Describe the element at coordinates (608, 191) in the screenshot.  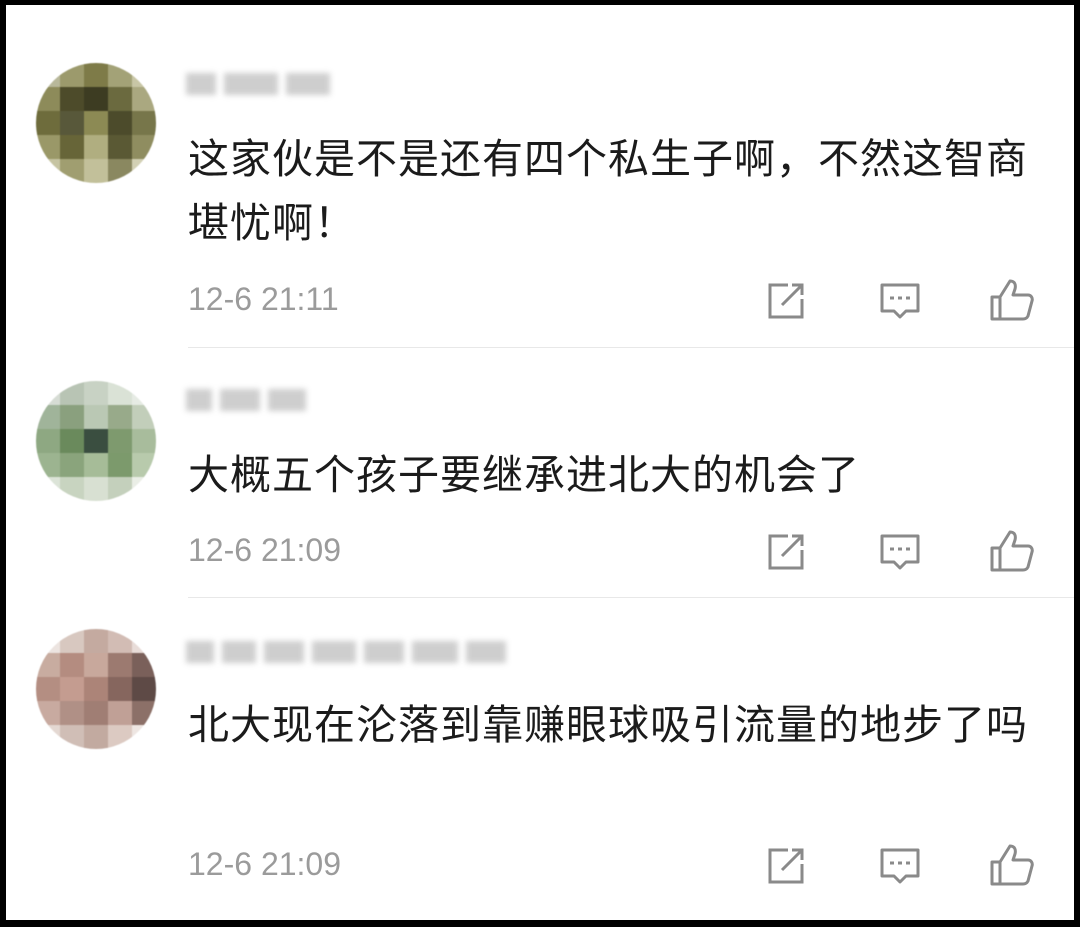
I see `comment-text: 这家伙是不是还有四个私生子啊，不然这智商堪忧啊！` at that location.